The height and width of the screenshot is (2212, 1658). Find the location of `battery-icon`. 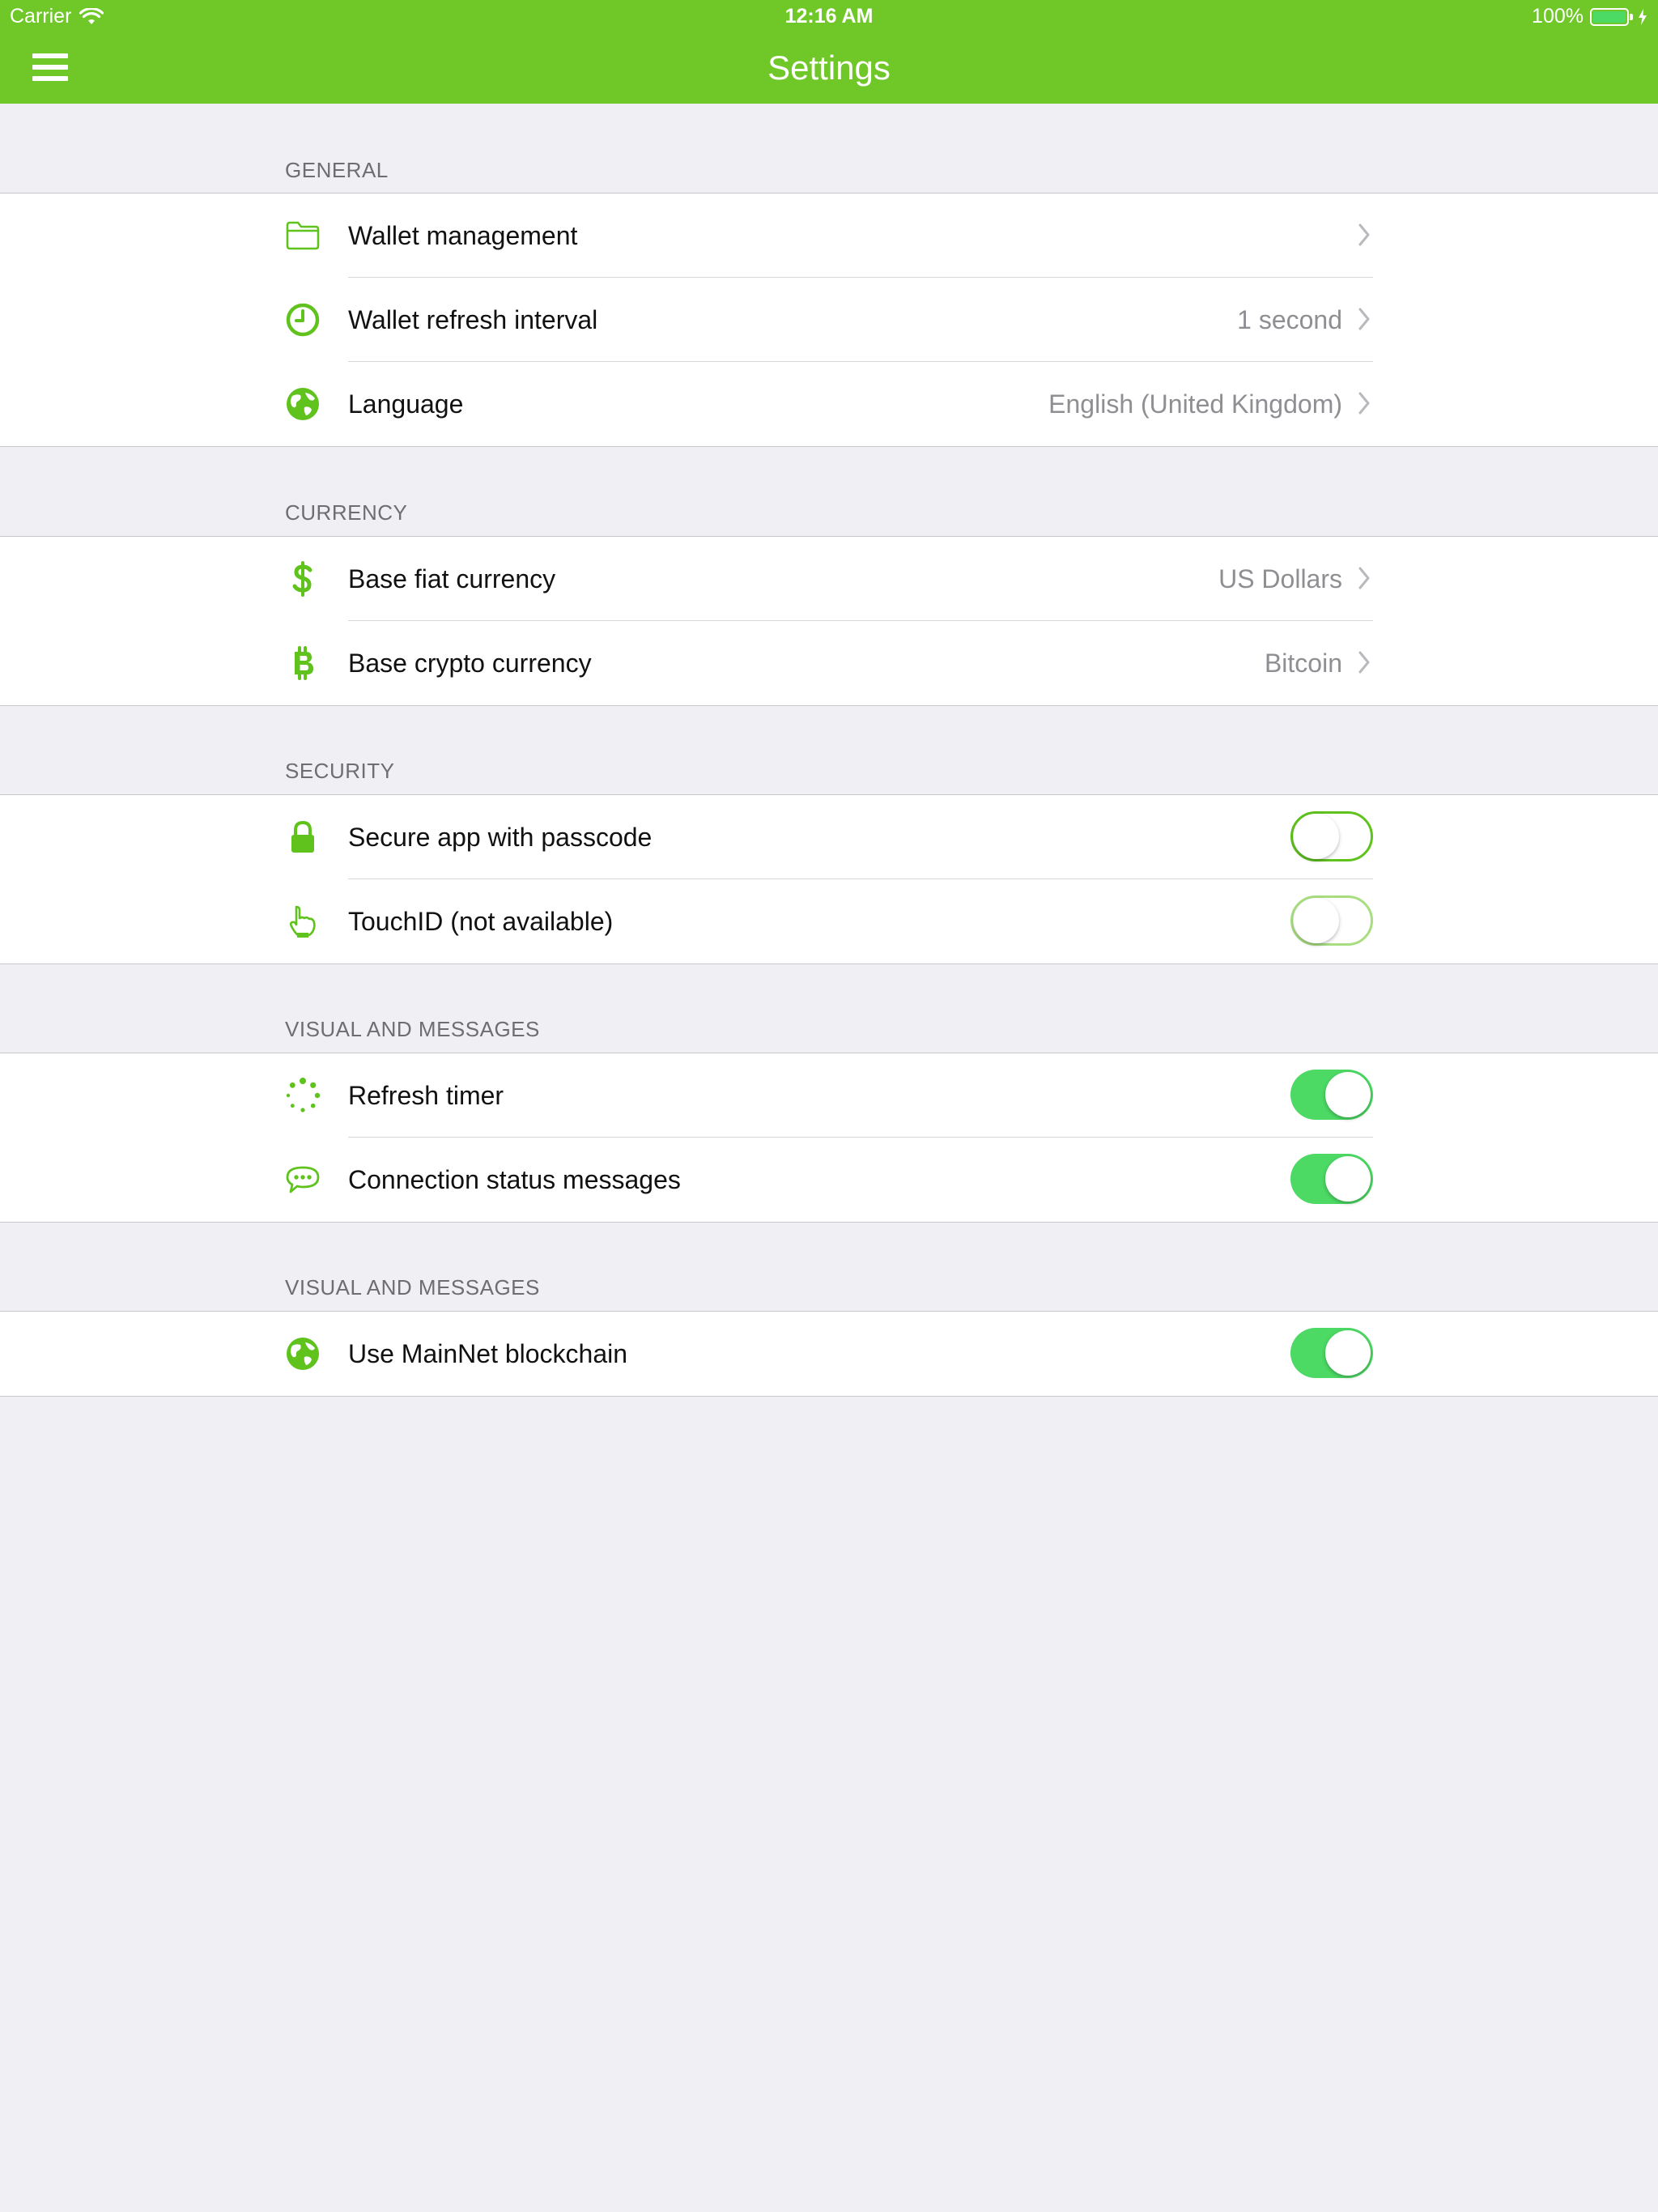

battery-icon is located at coordinates (1609, 16).